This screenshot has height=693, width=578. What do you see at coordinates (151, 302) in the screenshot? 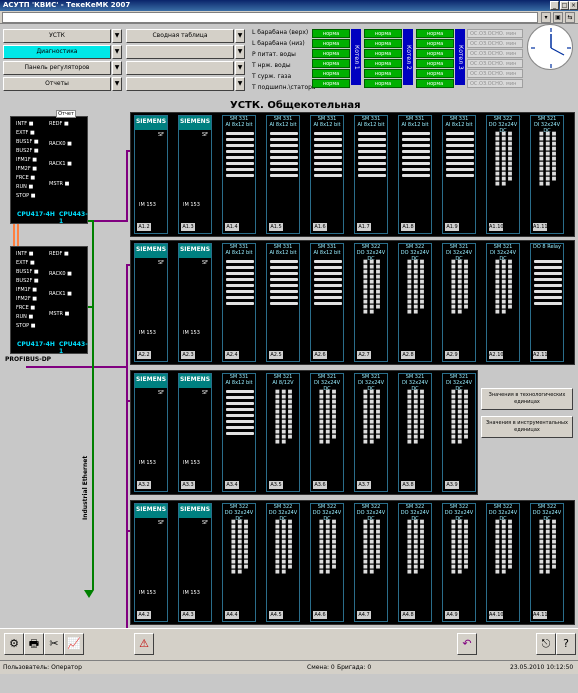
I see `io-module: SIEMENS SF IM 153 A2.2` at bounding box center [151, 302].